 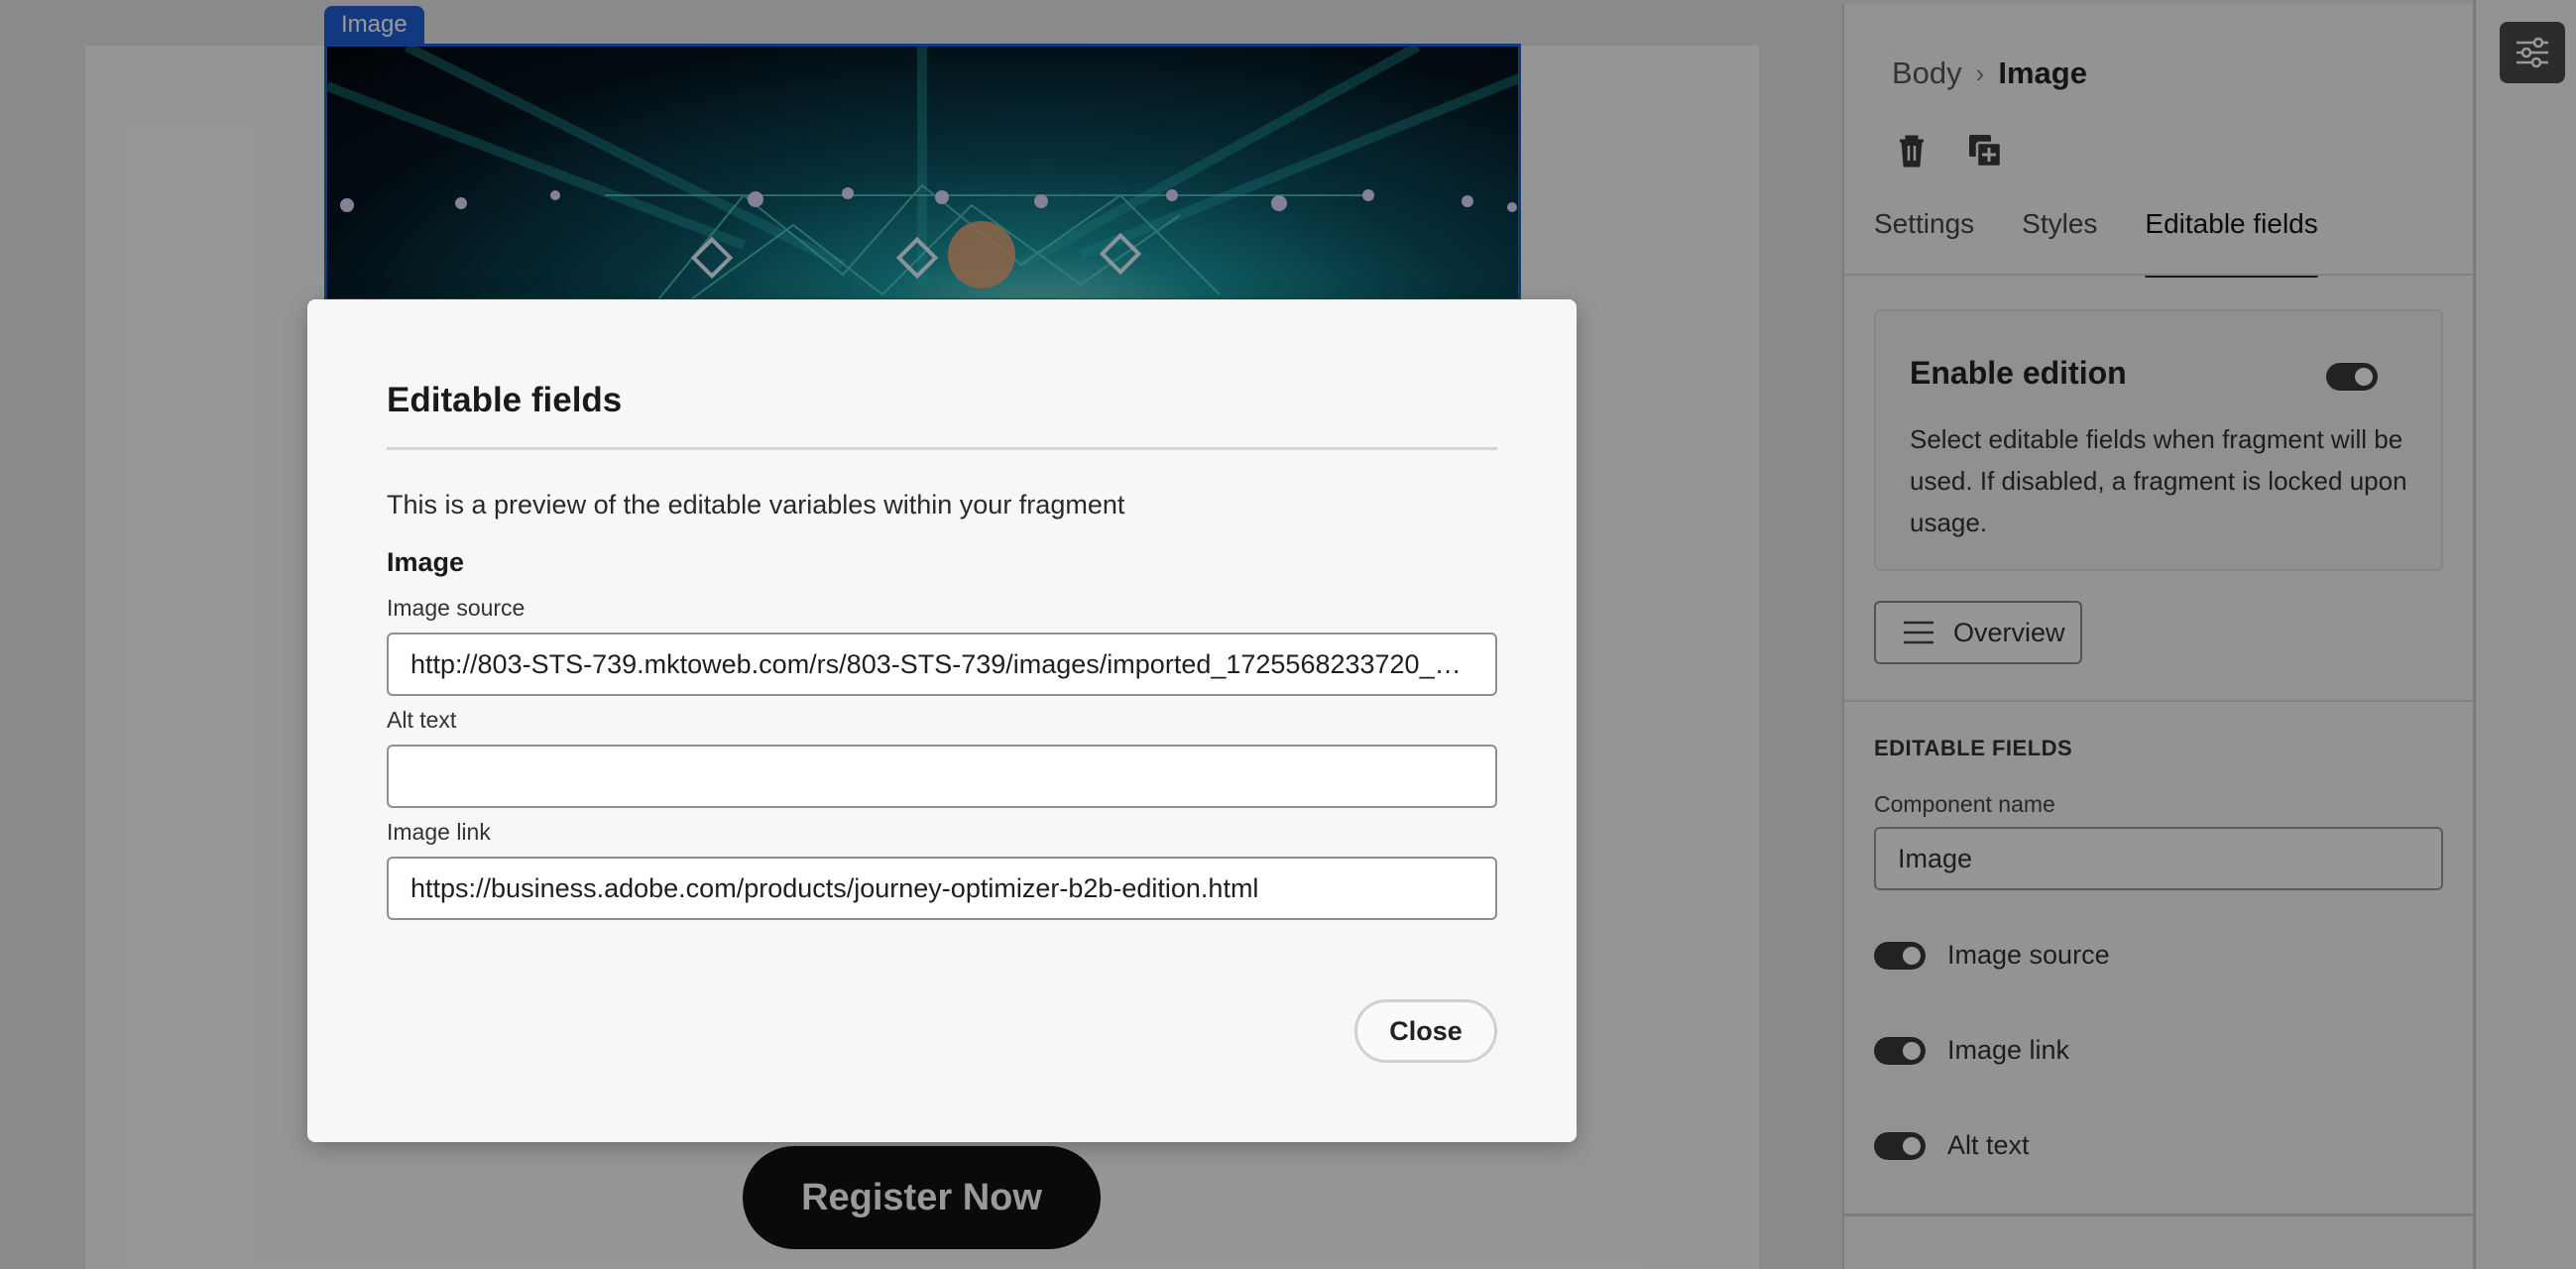 I want to click on dialog-section-heading: Image, so click(x=426, y=562).